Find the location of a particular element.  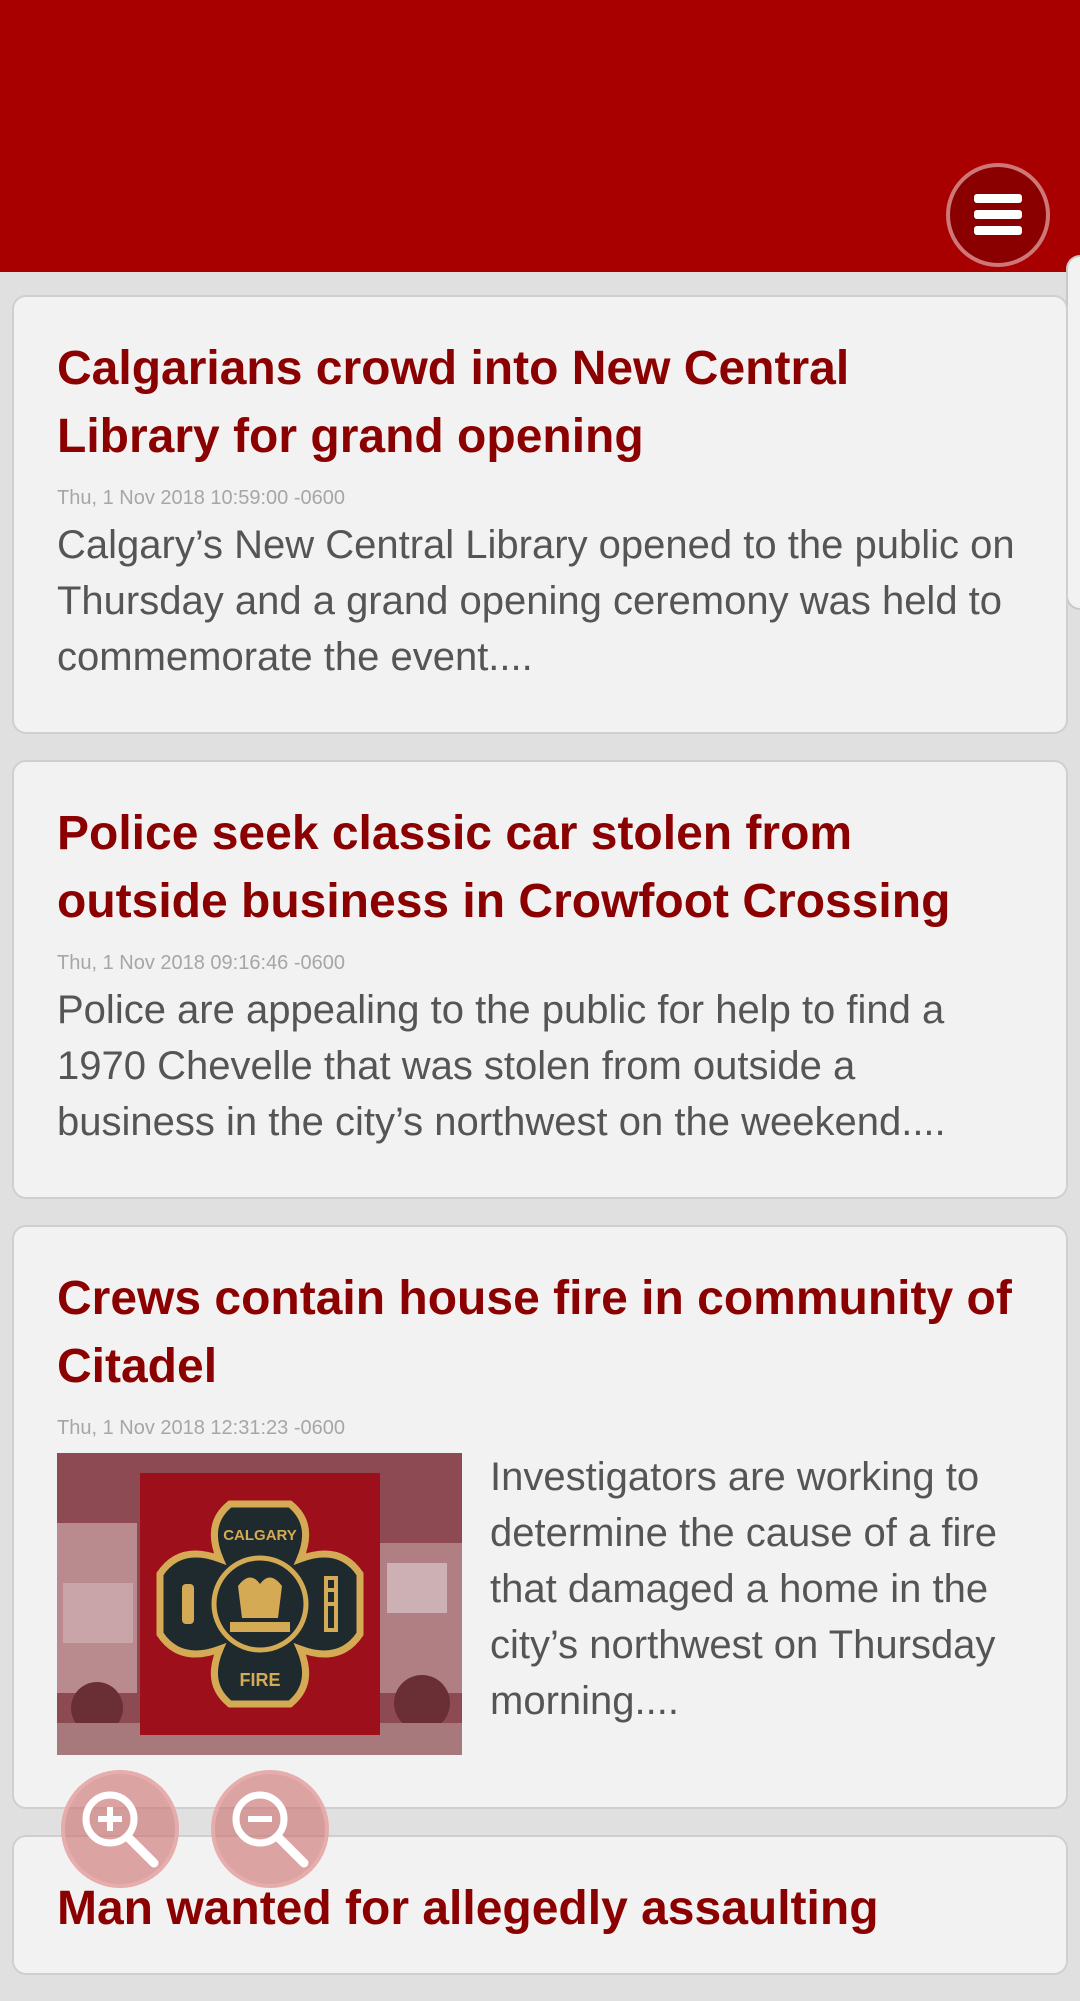

badge-bottom-text: FIRE is located at coordinates (259, 1680).